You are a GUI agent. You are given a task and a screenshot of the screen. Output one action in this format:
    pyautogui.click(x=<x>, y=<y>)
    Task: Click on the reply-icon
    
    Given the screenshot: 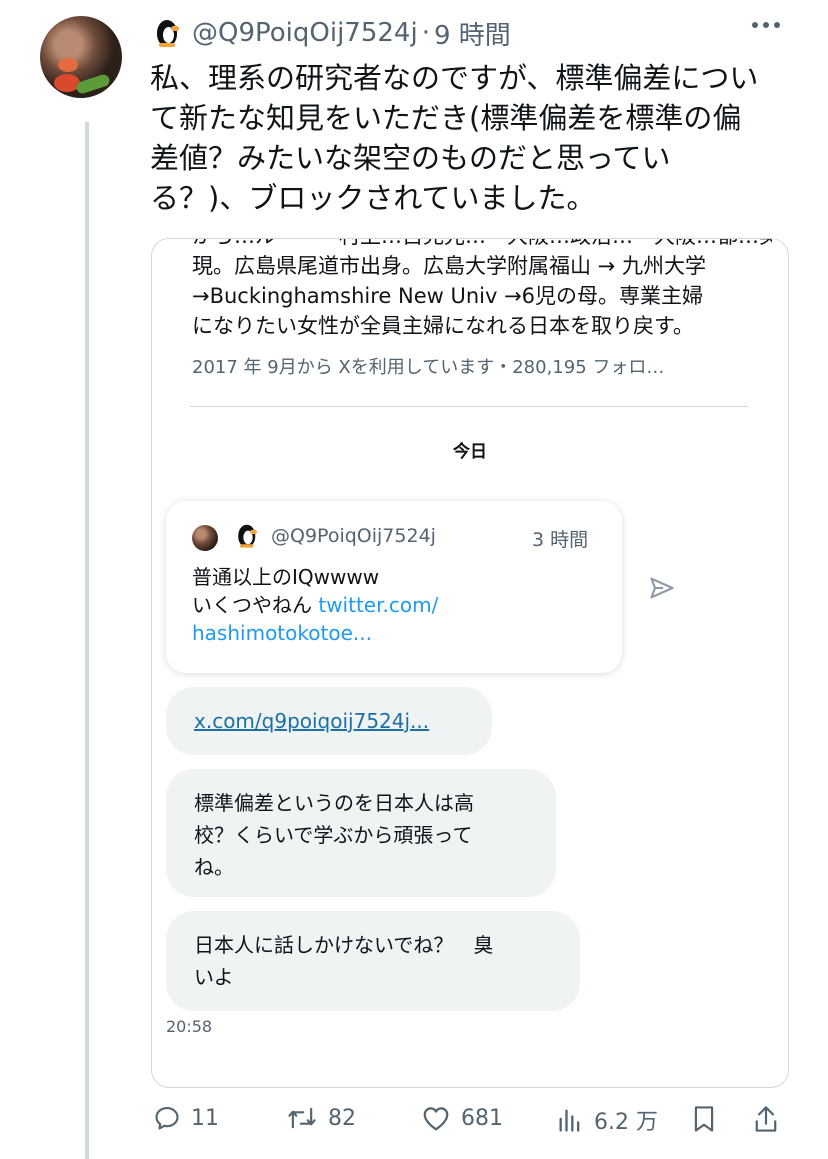 What is the action you would take?
    pyautogui.click(x=167, y=1118)
    